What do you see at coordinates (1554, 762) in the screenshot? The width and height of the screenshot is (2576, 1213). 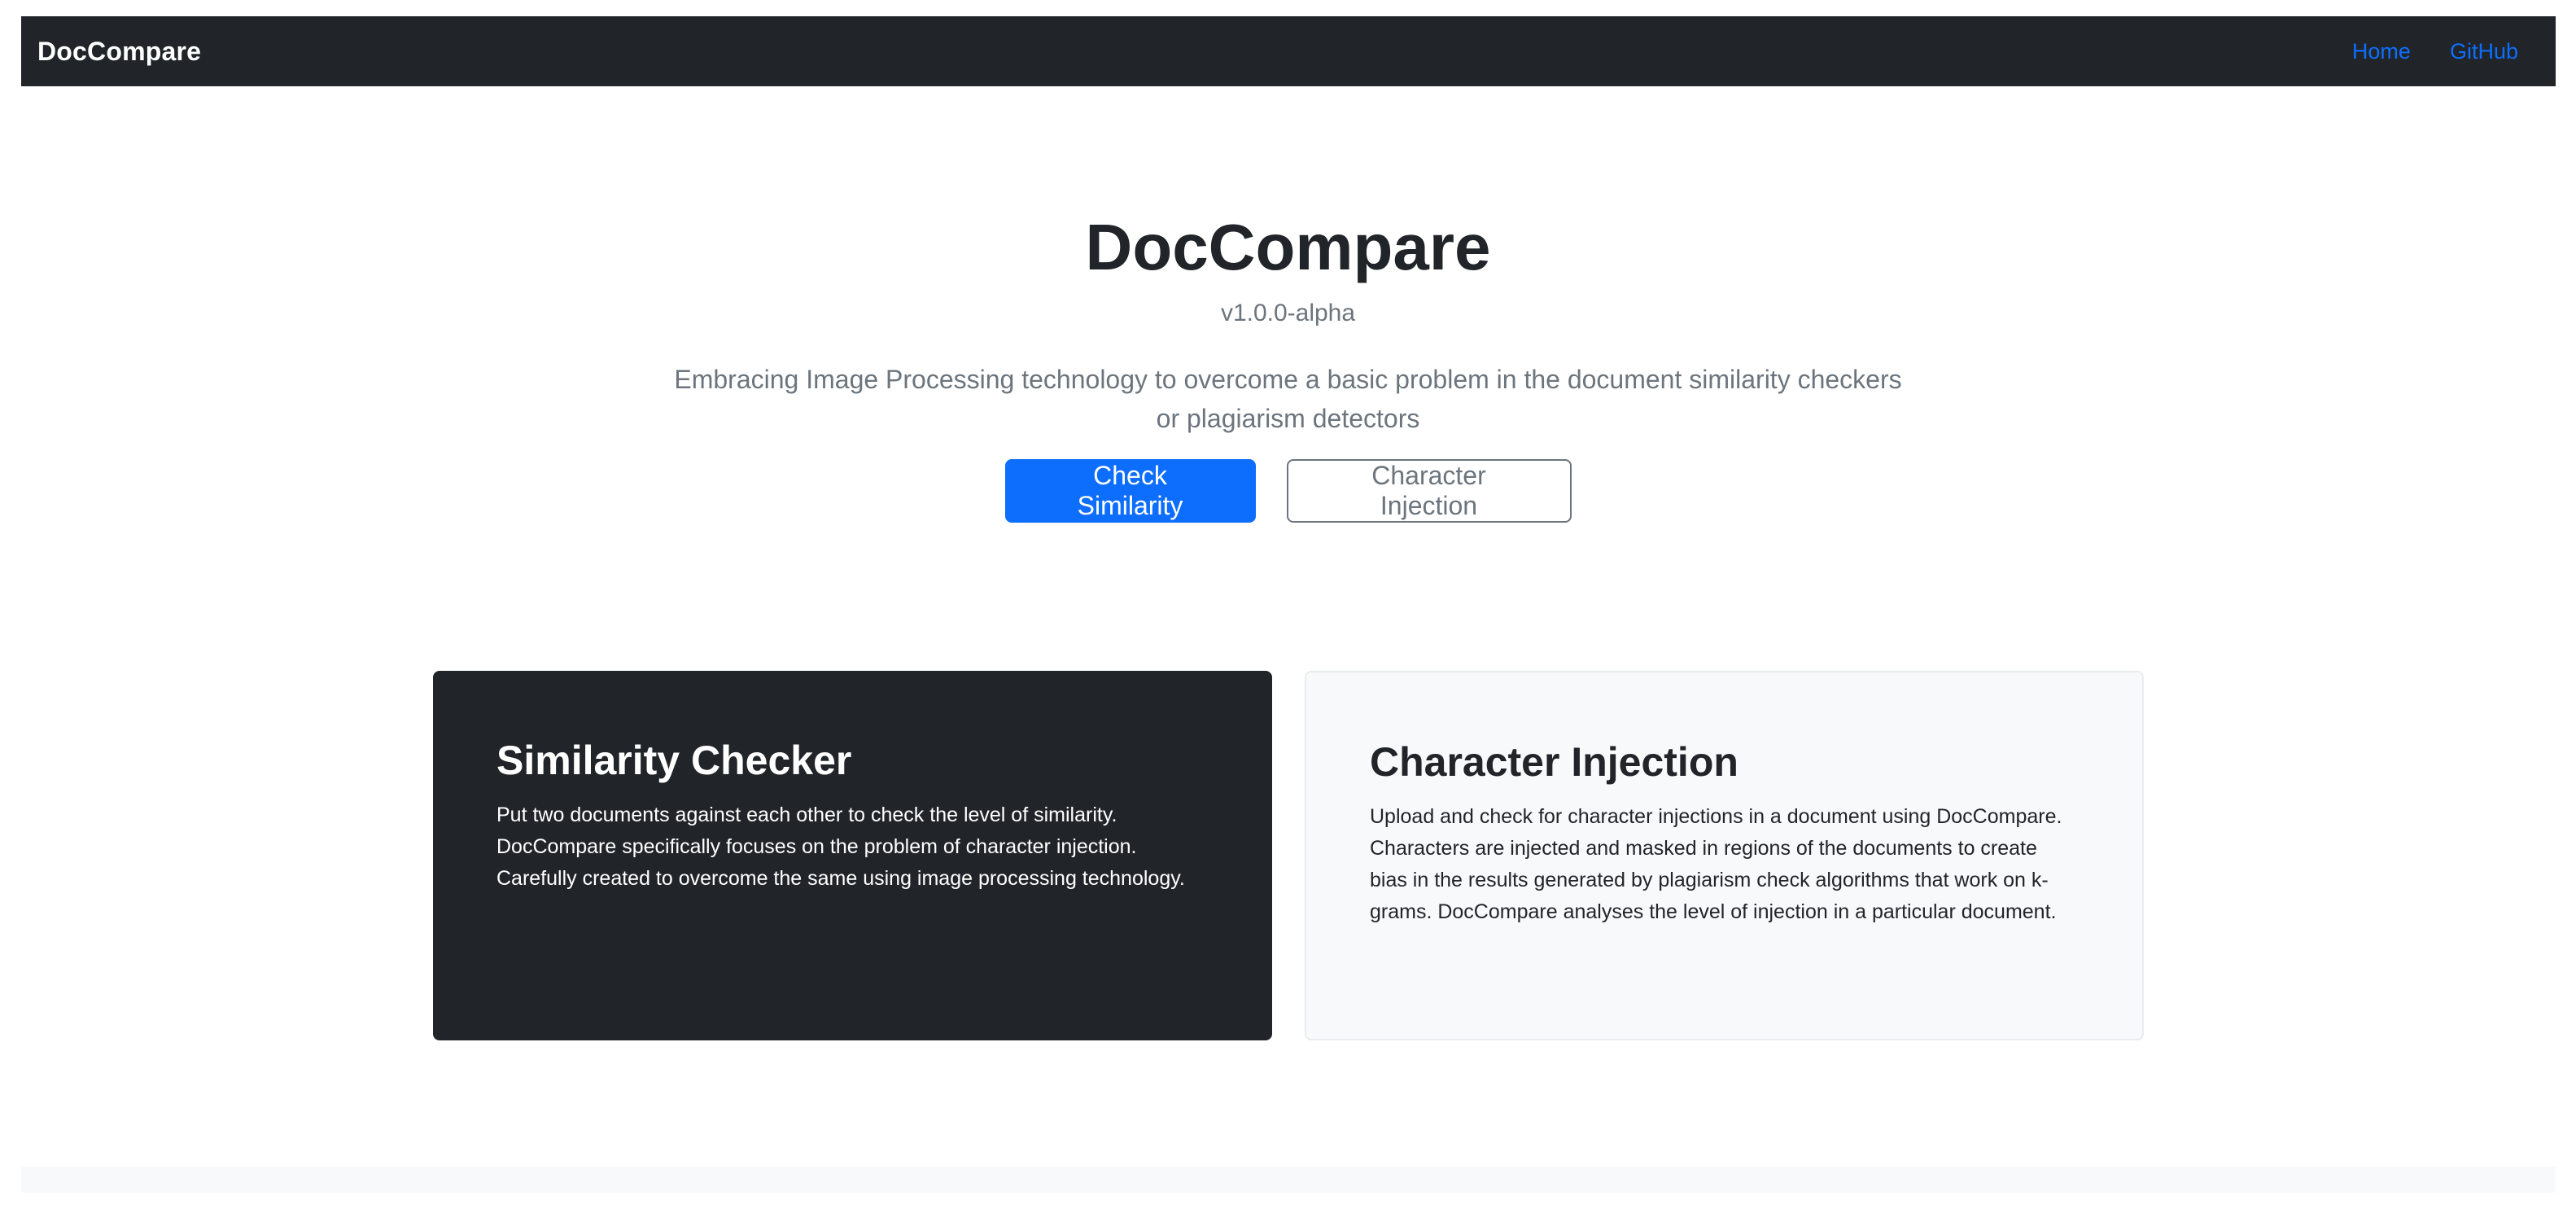 I see `card-title: Character Injection` at bounding box center [1554, 762].